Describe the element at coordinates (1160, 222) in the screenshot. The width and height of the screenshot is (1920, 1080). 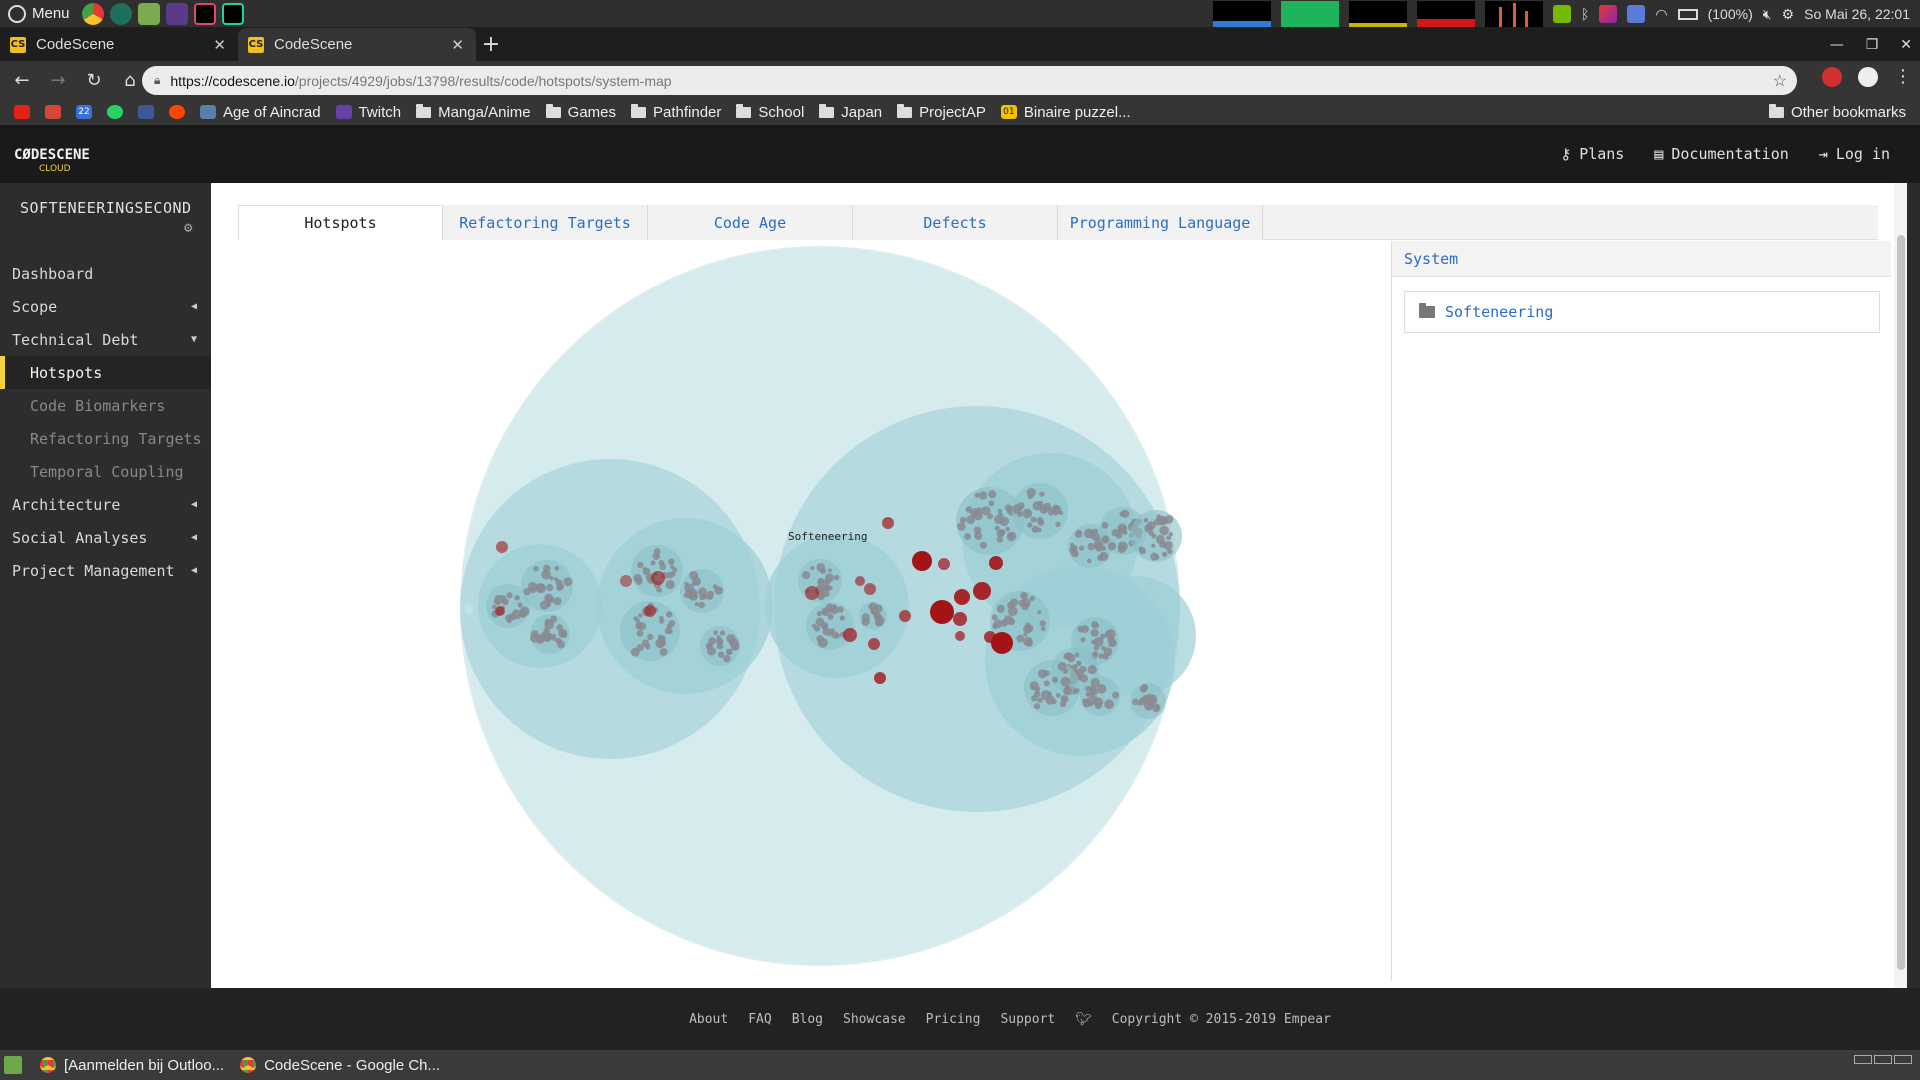
I see `tab-programming-language: Programming Language` at that location.